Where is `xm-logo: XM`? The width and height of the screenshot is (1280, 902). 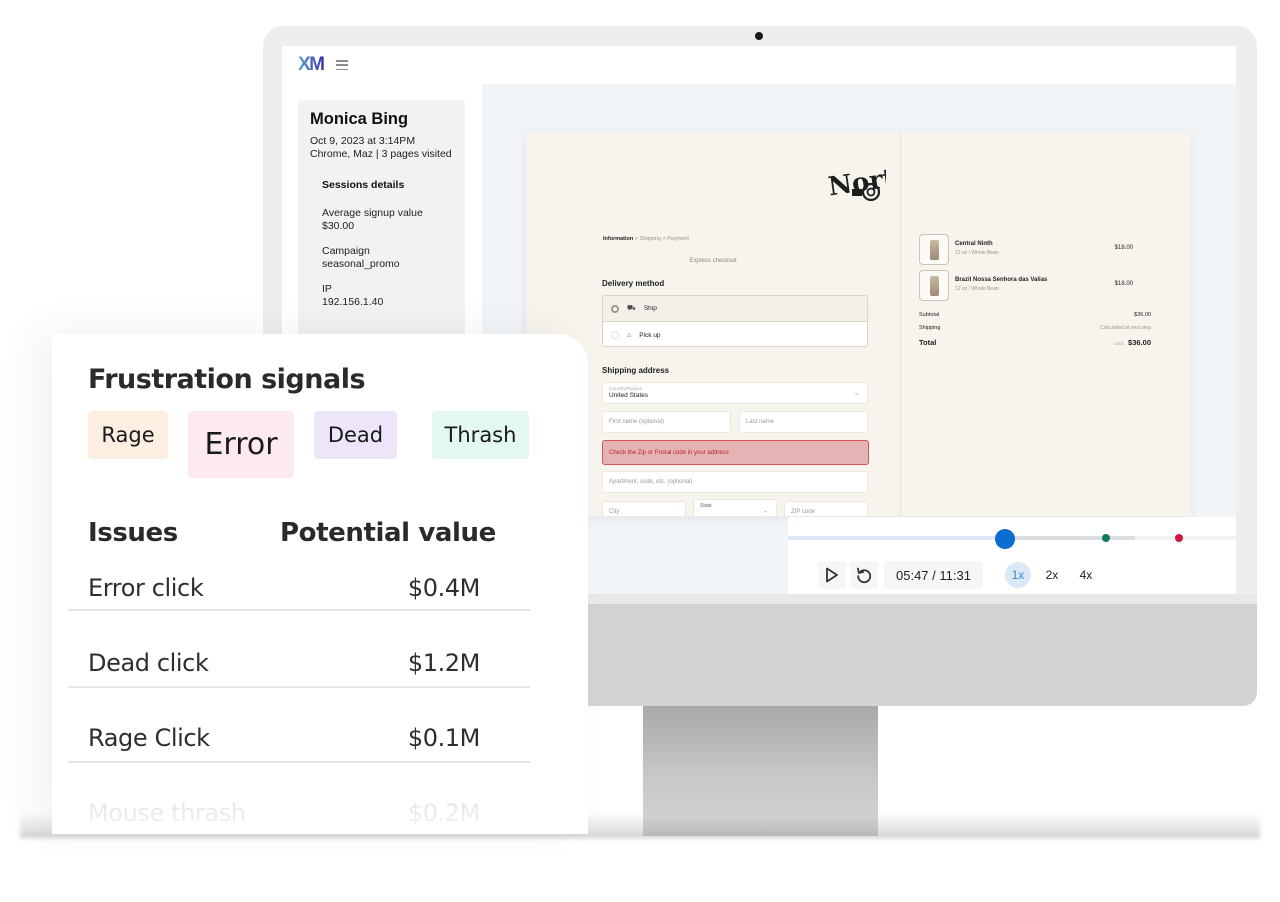 xm-logo: XM is located at coordinates (311, 65).